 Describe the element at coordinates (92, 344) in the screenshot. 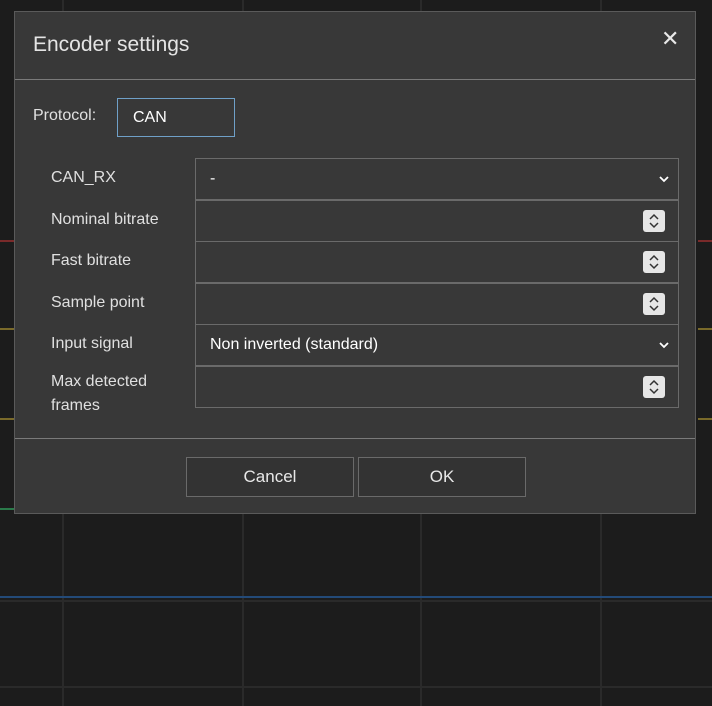

I see `field-label: Input signal` at that location.